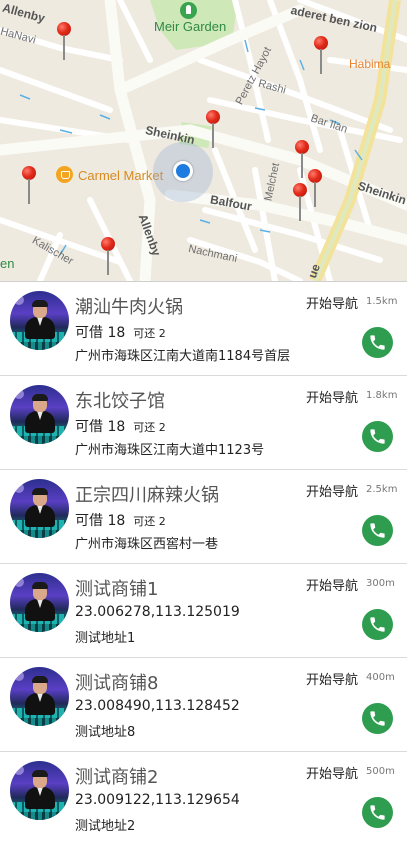 The height and width of the screenshot is (843, 407). What do you see at coordinates (157, 612) in the screenshot?
I see `shop-coordinates: 23.006278,113.125019` at bounding box center [157, 612].